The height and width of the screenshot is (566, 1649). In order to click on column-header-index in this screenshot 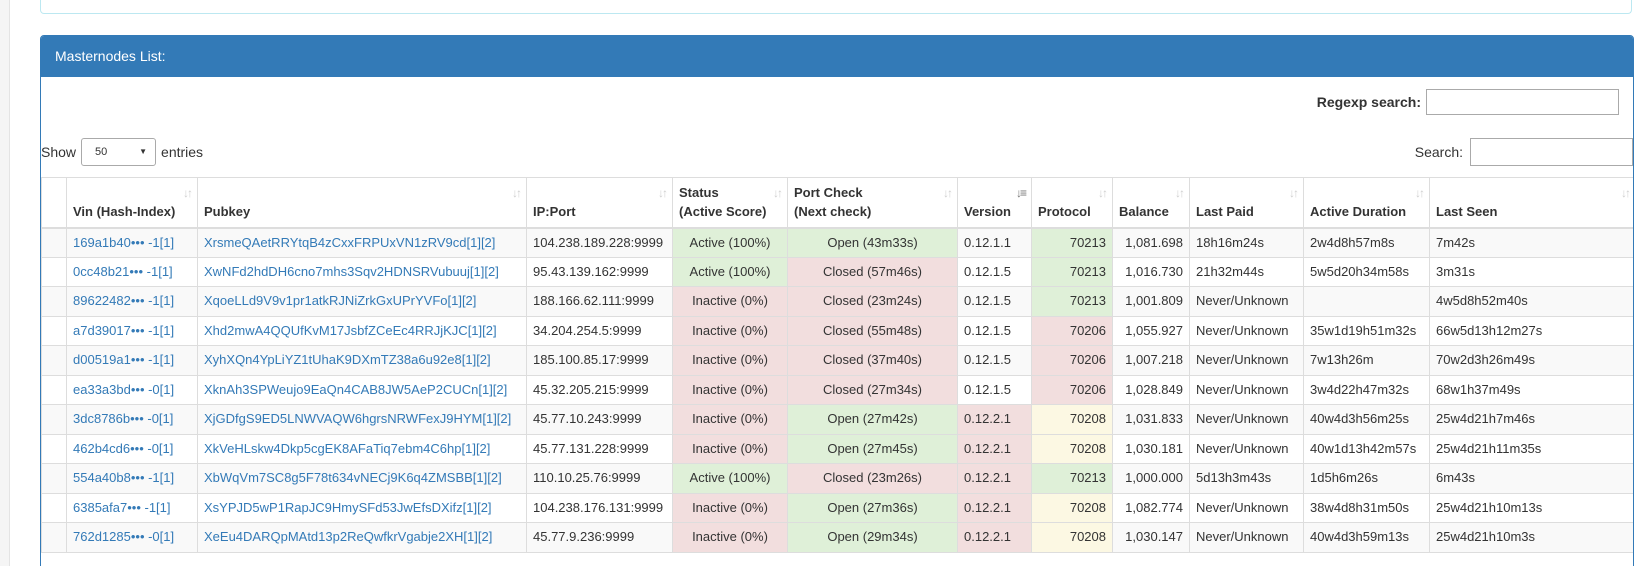, I will do `click(54, 203)`.